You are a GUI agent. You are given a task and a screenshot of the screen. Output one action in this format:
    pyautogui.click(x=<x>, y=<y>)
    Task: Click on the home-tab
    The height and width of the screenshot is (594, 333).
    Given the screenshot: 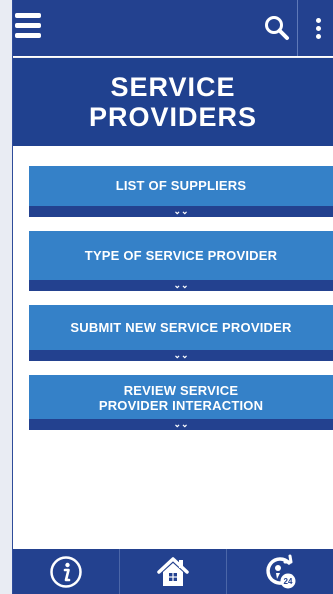 What is the action you would take?
    pyautogui.click(x=173, y=571)
    